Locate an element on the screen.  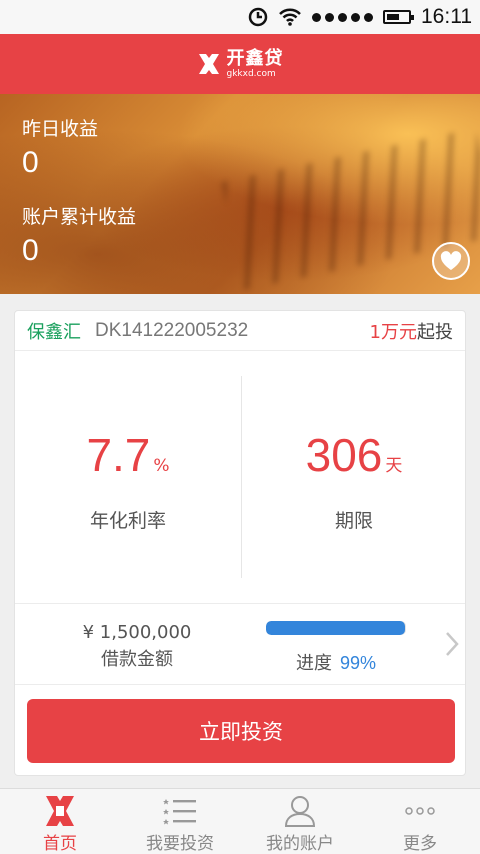
annual-rate-unit: % is located at coordinates (161, 466).